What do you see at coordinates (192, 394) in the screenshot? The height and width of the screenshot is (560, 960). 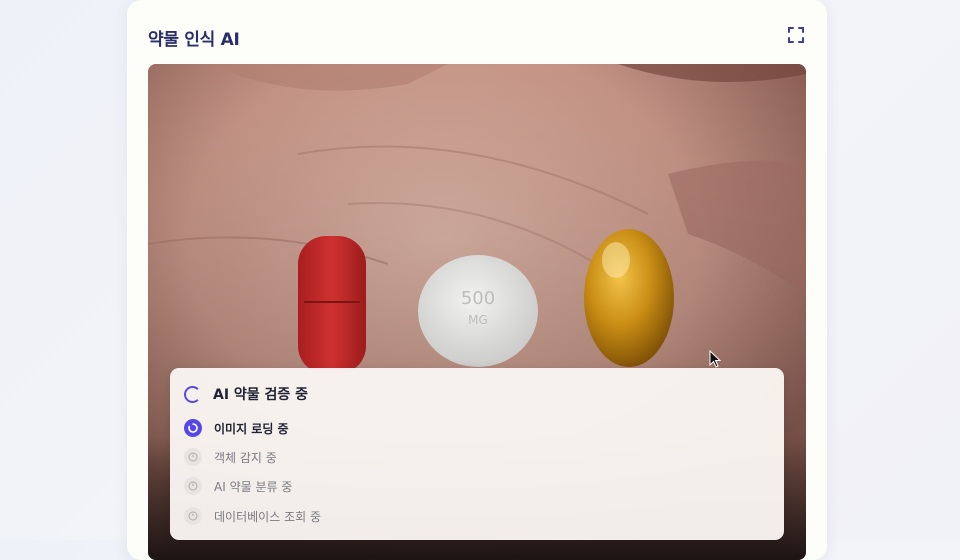 I see `spinner-icon` at bounding box center [192, 394].